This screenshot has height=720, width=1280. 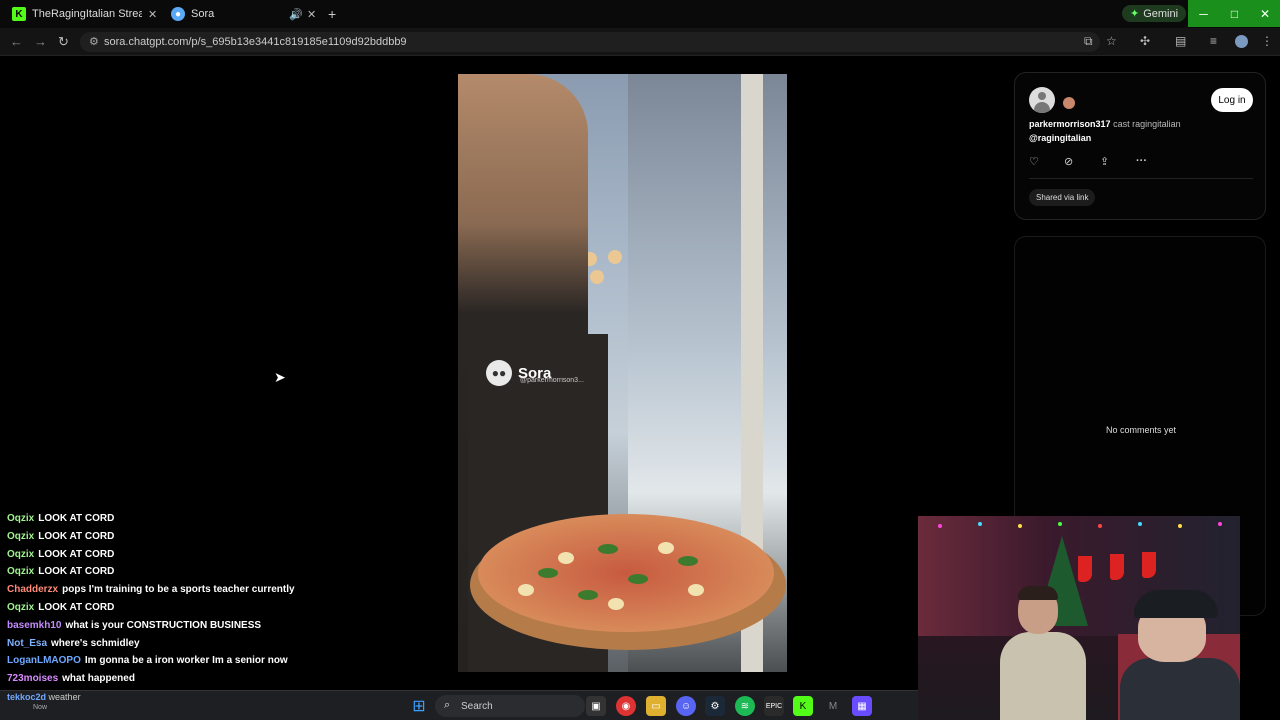 I want to click on windows-start-icon: ⊞, so click(x=419, y=706).